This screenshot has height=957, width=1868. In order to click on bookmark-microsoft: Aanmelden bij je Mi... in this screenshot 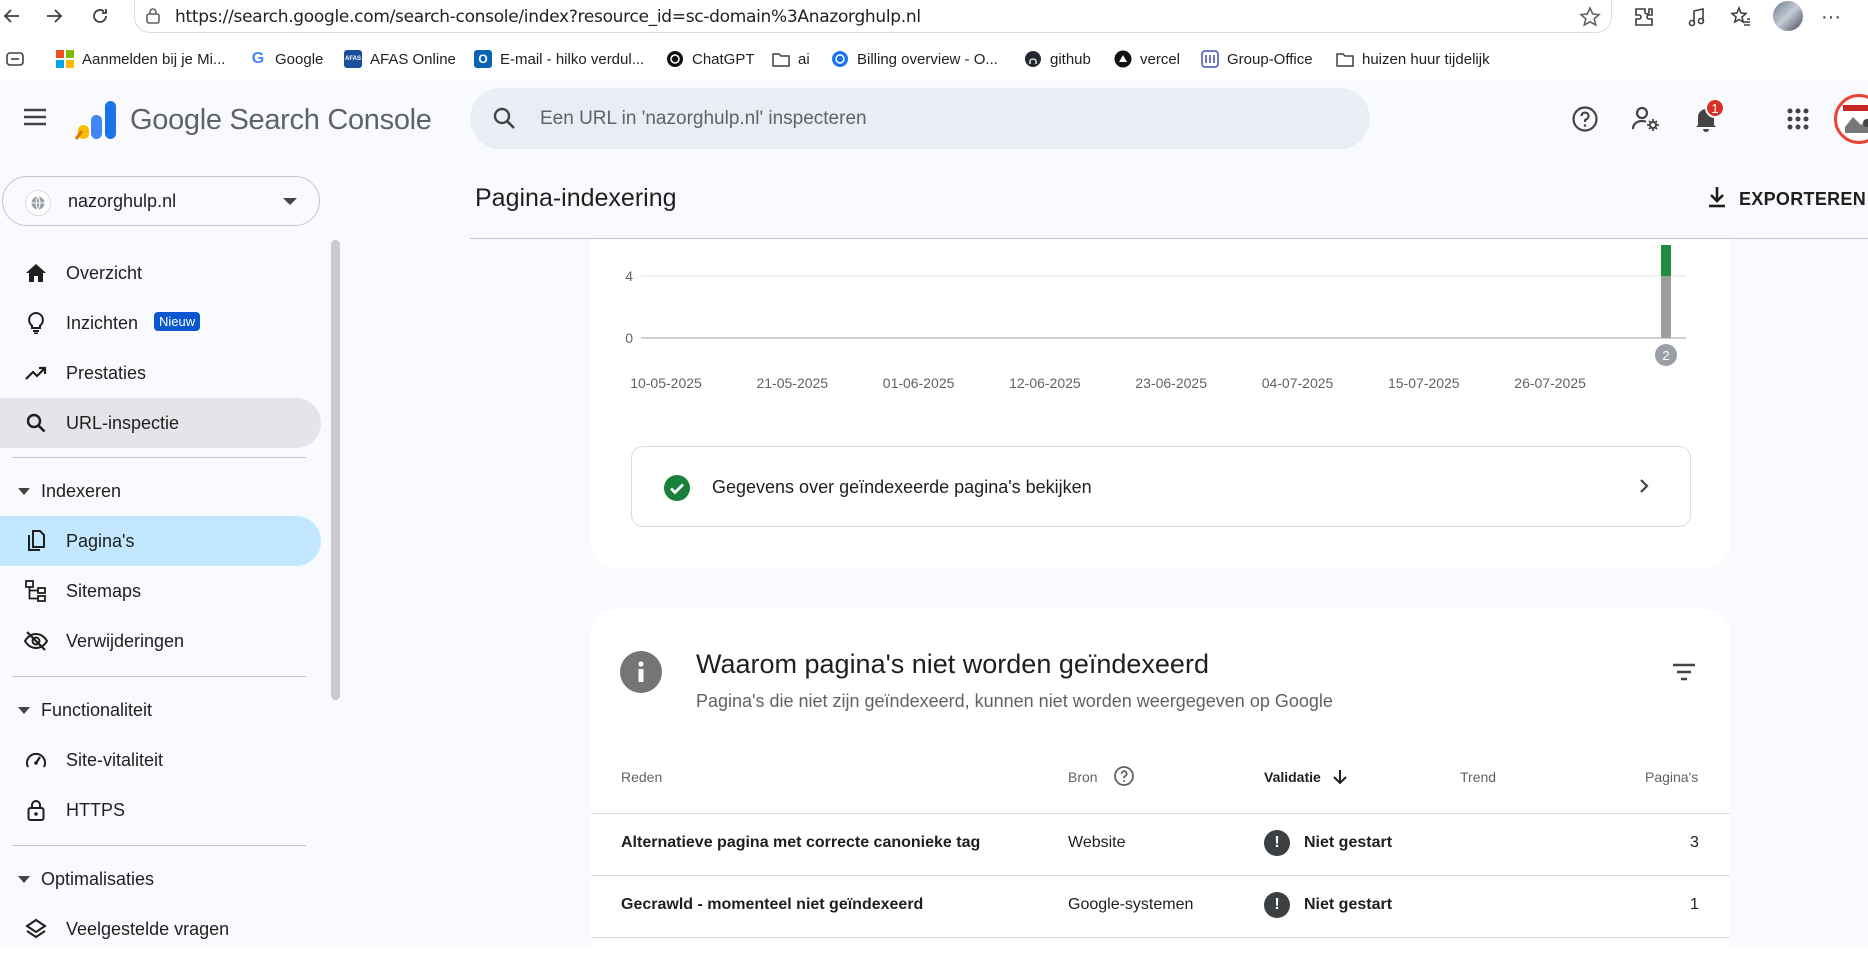, I will do `click(140, 59)`.